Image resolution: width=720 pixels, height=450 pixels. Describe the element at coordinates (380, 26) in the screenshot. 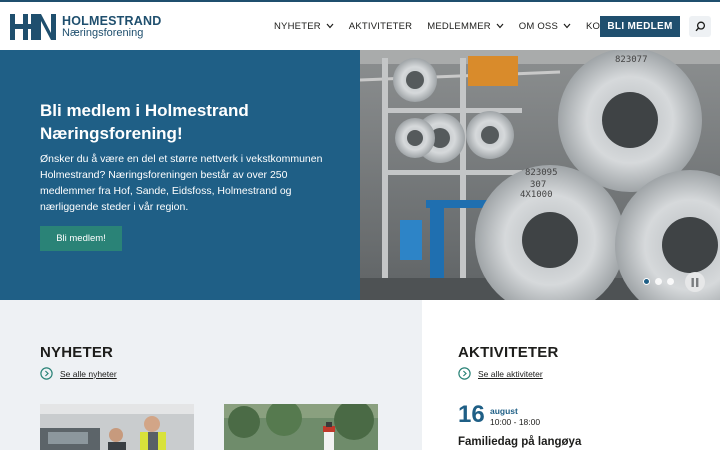

I see `nav-item-aktiviteter: AKTIVITETER` at that location.